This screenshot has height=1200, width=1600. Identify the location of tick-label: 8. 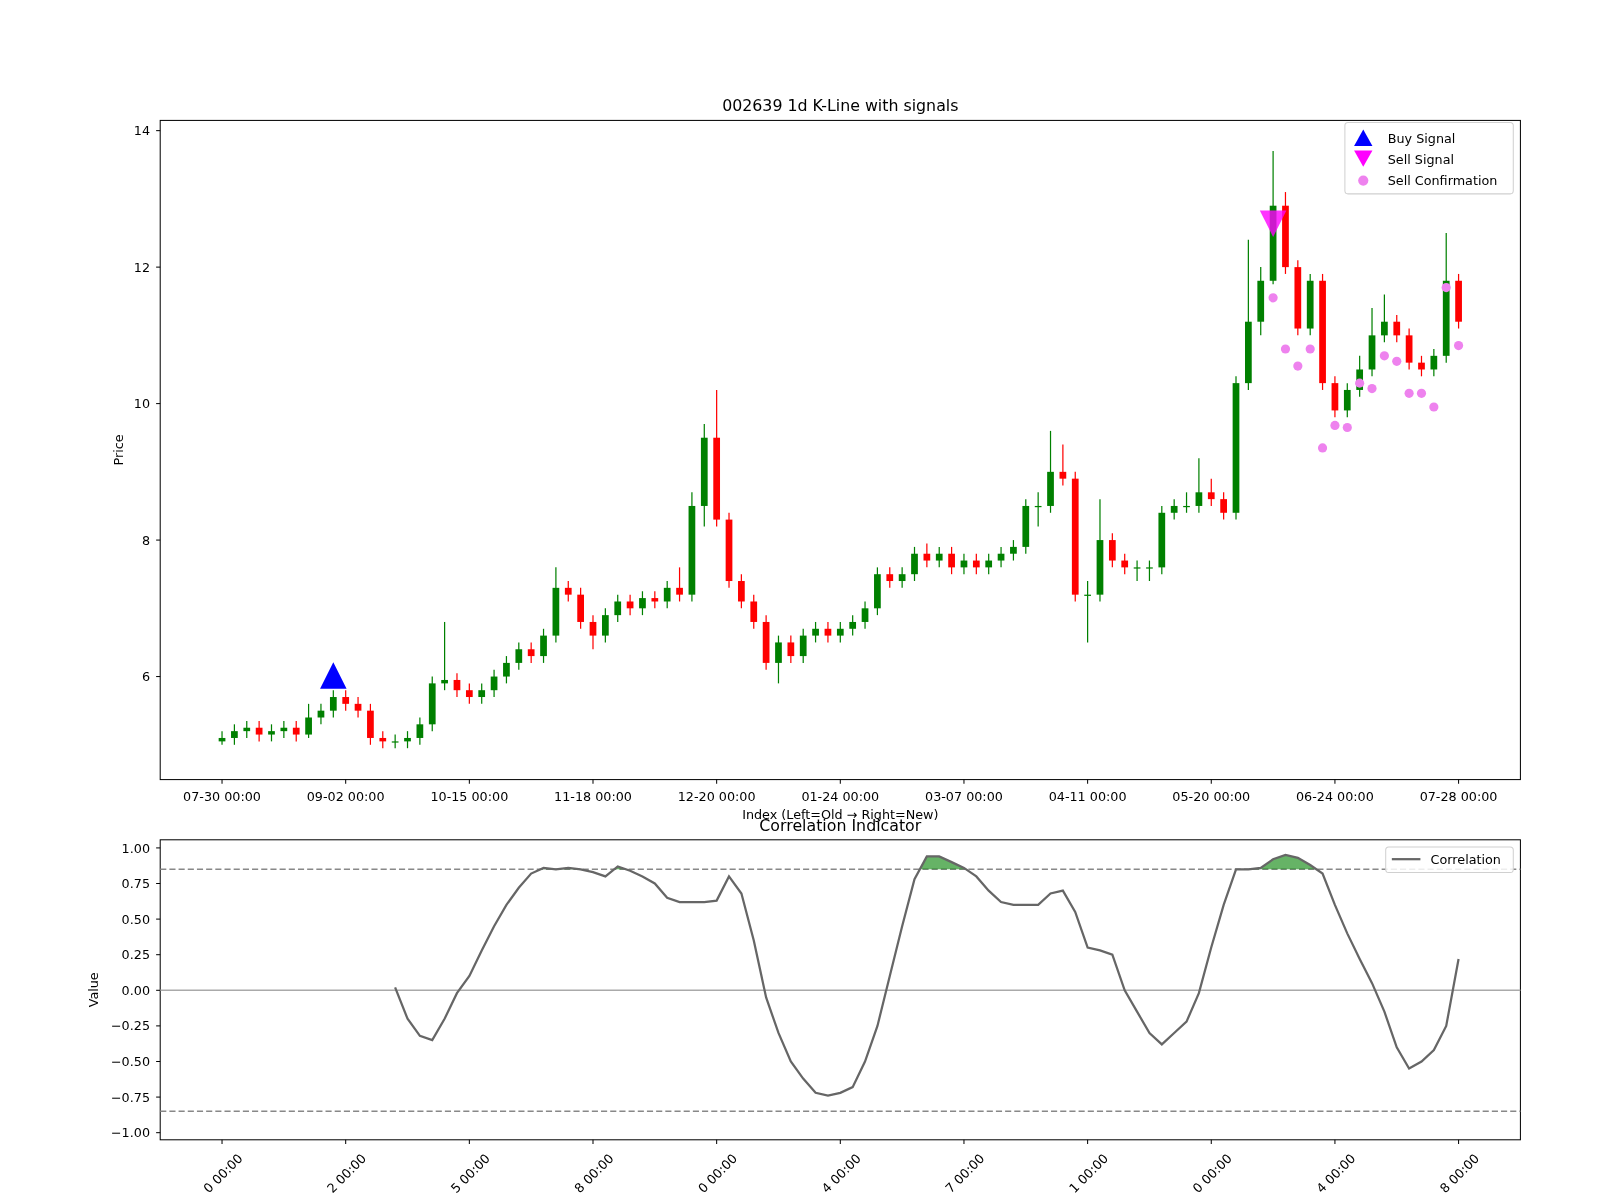
(145, 540).